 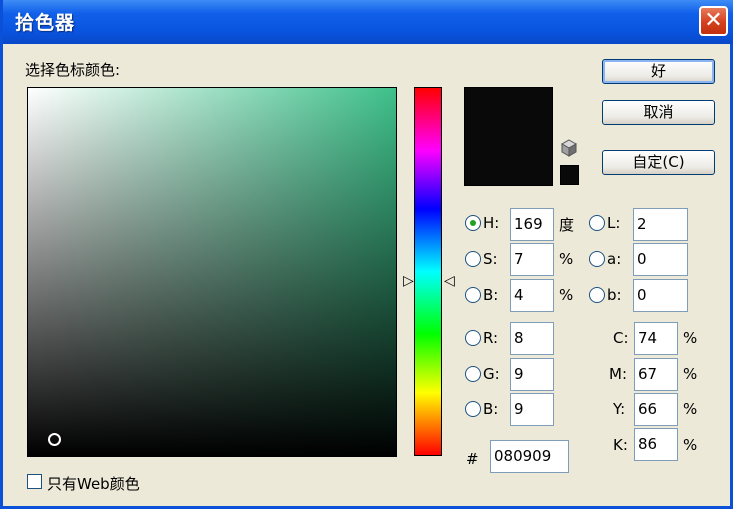 What do you see at coordinates (656, 409) in the screenshot?
I see `y-input: 66` at bounding box center [656, 409].